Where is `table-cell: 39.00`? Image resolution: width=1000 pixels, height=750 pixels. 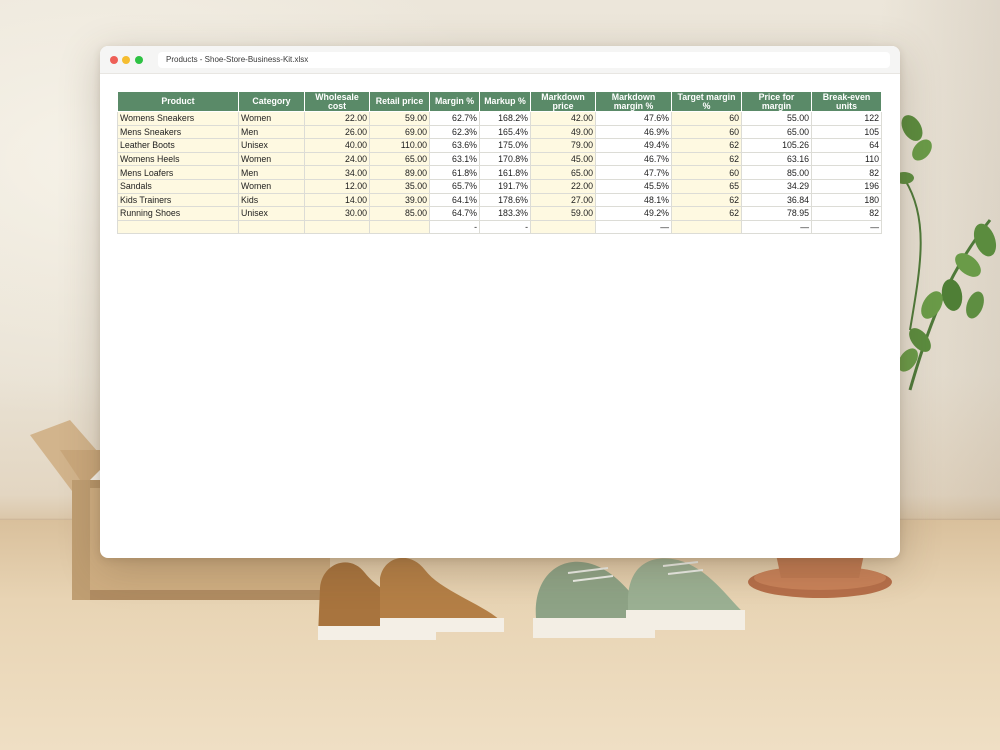
table-cell: 39.00 is located at coordinates (399, 200).